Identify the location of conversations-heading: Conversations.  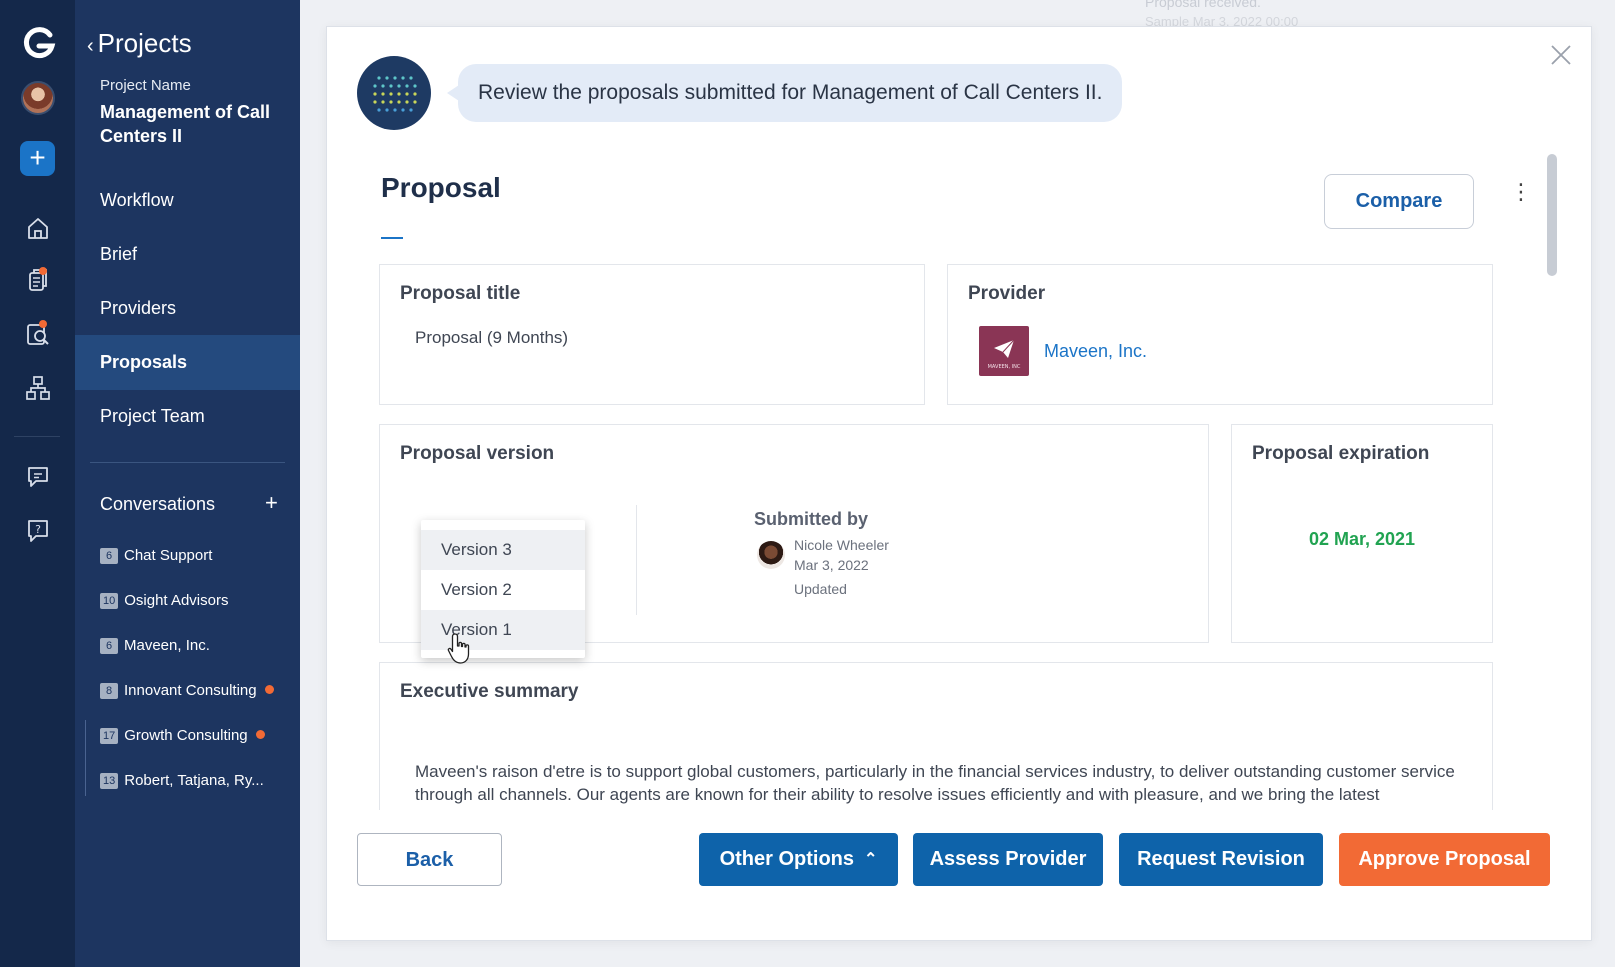
(158, 504).